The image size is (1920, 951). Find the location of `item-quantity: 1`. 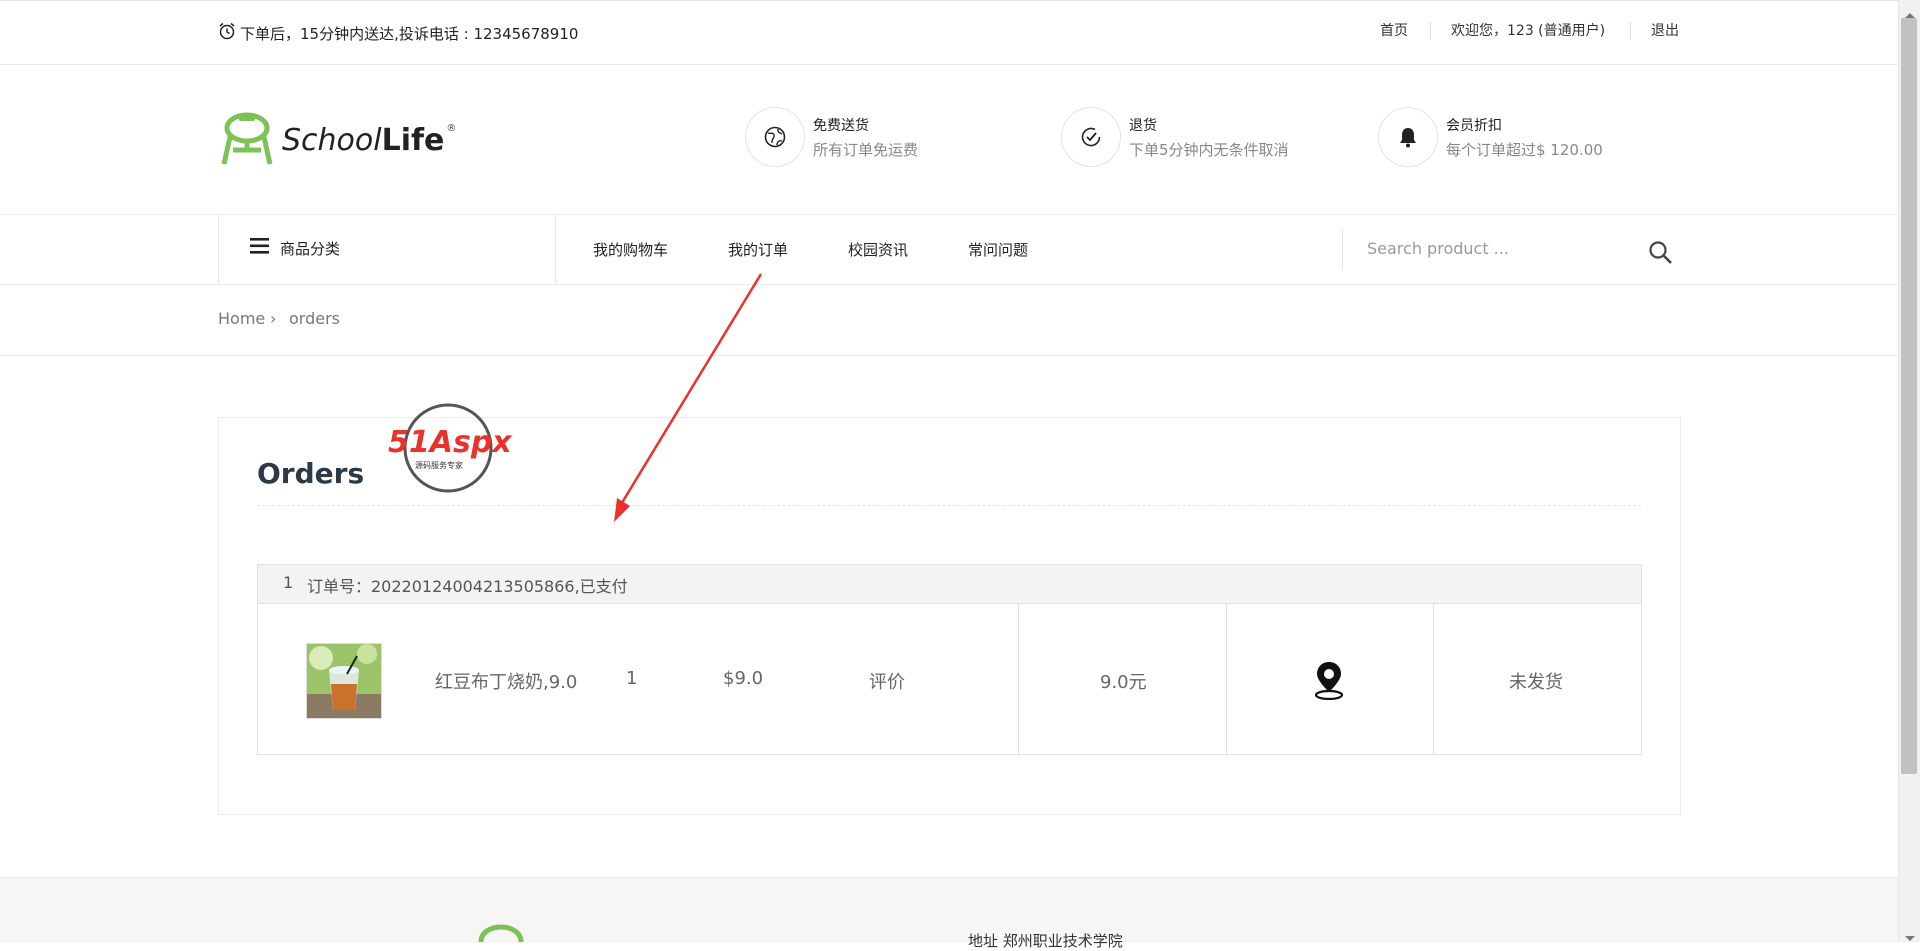

item-quantity: 1 is located at coordinates (632, 678).